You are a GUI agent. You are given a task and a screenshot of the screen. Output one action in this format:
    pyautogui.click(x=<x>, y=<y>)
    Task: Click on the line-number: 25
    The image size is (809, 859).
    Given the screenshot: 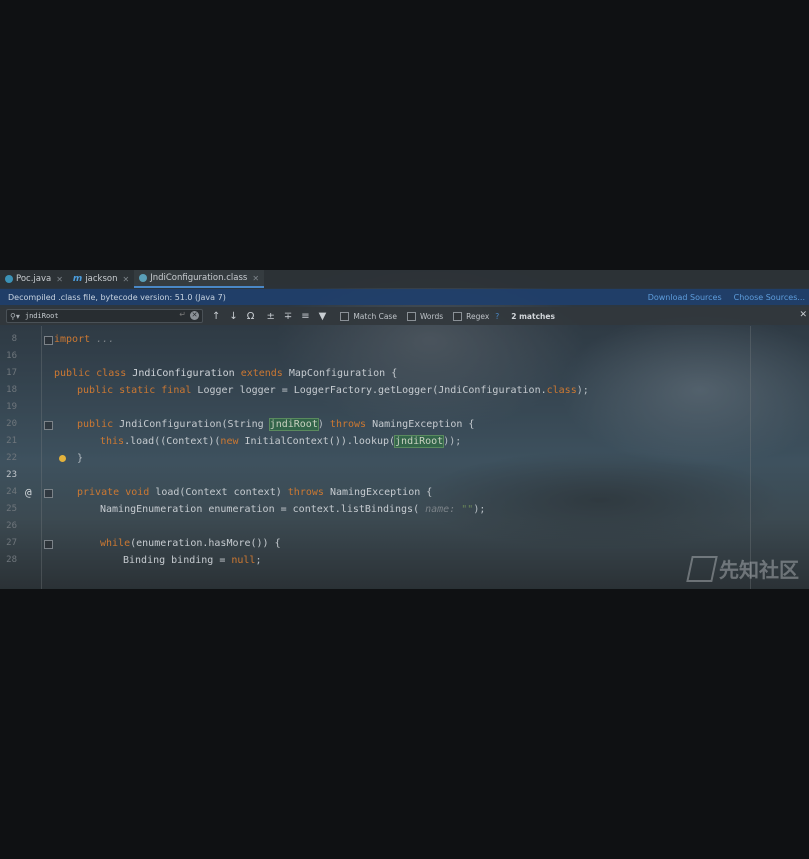 What is the action you would take?
    pyautogui.click(x=11, y=509)
    